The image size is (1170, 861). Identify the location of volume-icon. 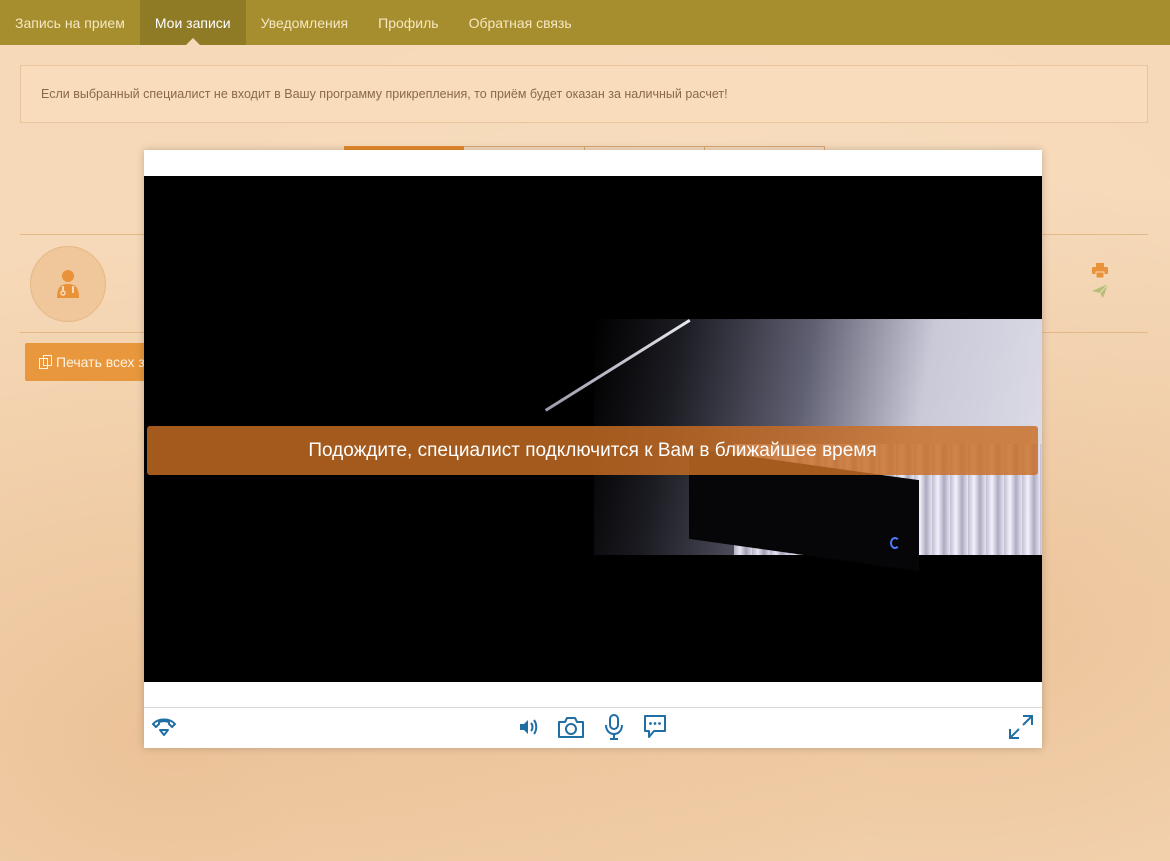
(529, 727).